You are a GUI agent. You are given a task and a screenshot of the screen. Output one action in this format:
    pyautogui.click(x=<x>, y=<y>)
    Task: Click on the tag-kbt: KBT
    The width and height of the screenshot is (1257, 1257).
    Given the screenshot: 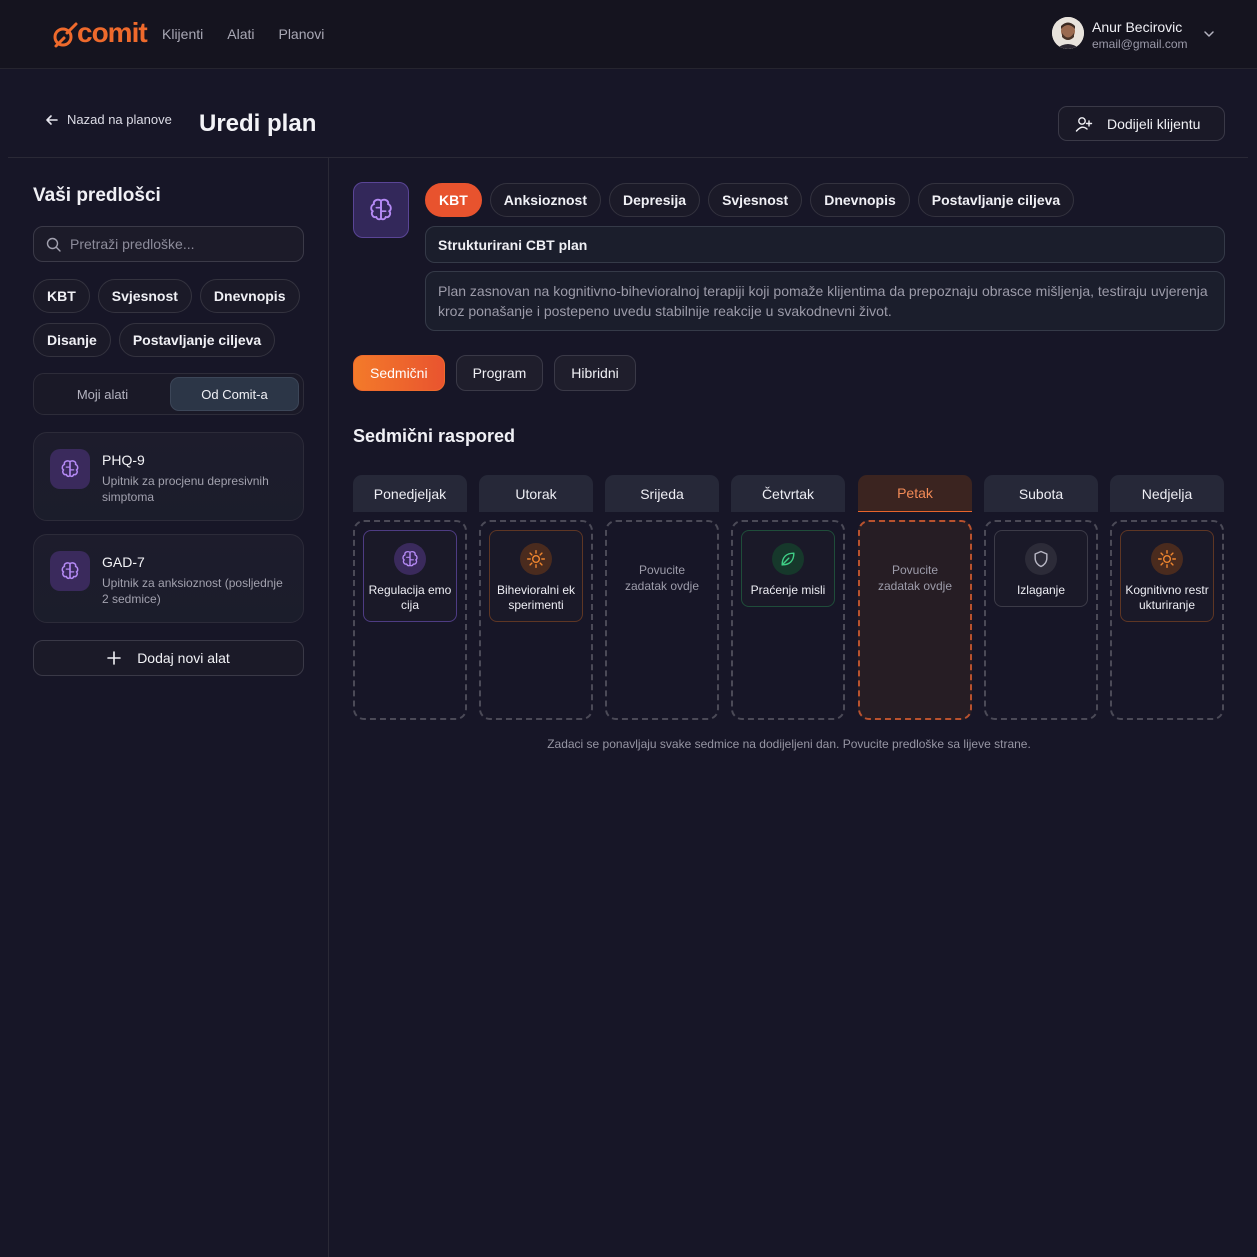 What is the action you would take?
    pyautogui.click(x=61, y=296)
    